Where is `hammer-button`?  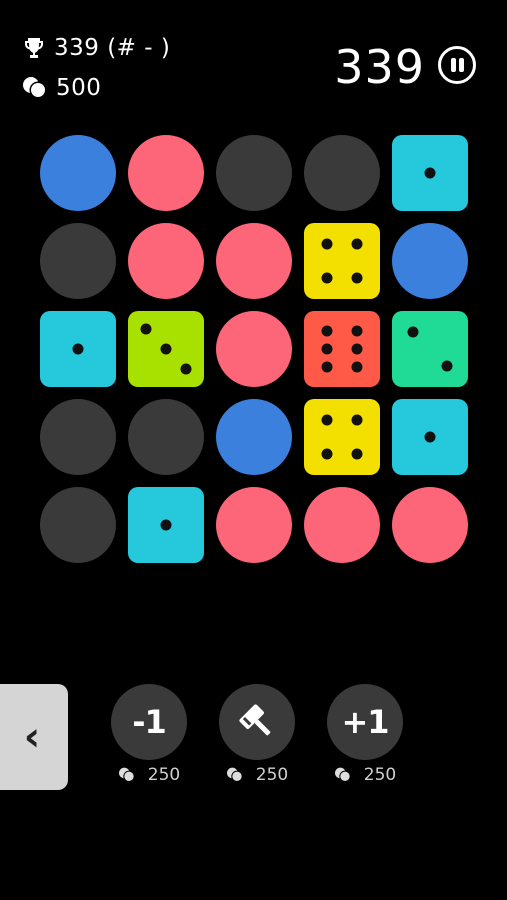 hammer-button is located at coordinates (257, 722).